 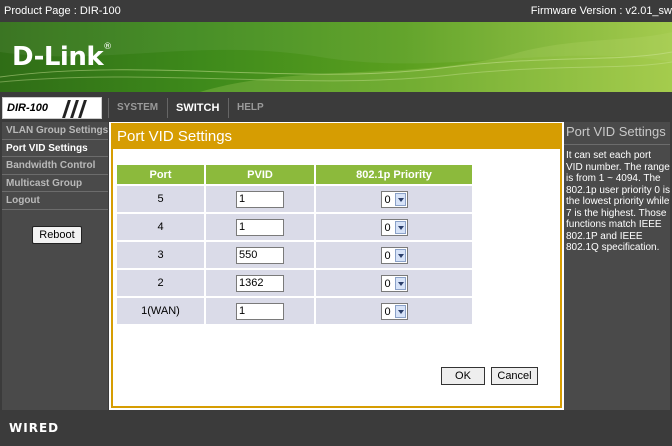 What do you see at coordinates (336, 137) in the screenshot?
I see `page-title: Port VID Settings` at bounding box center [336, 137].